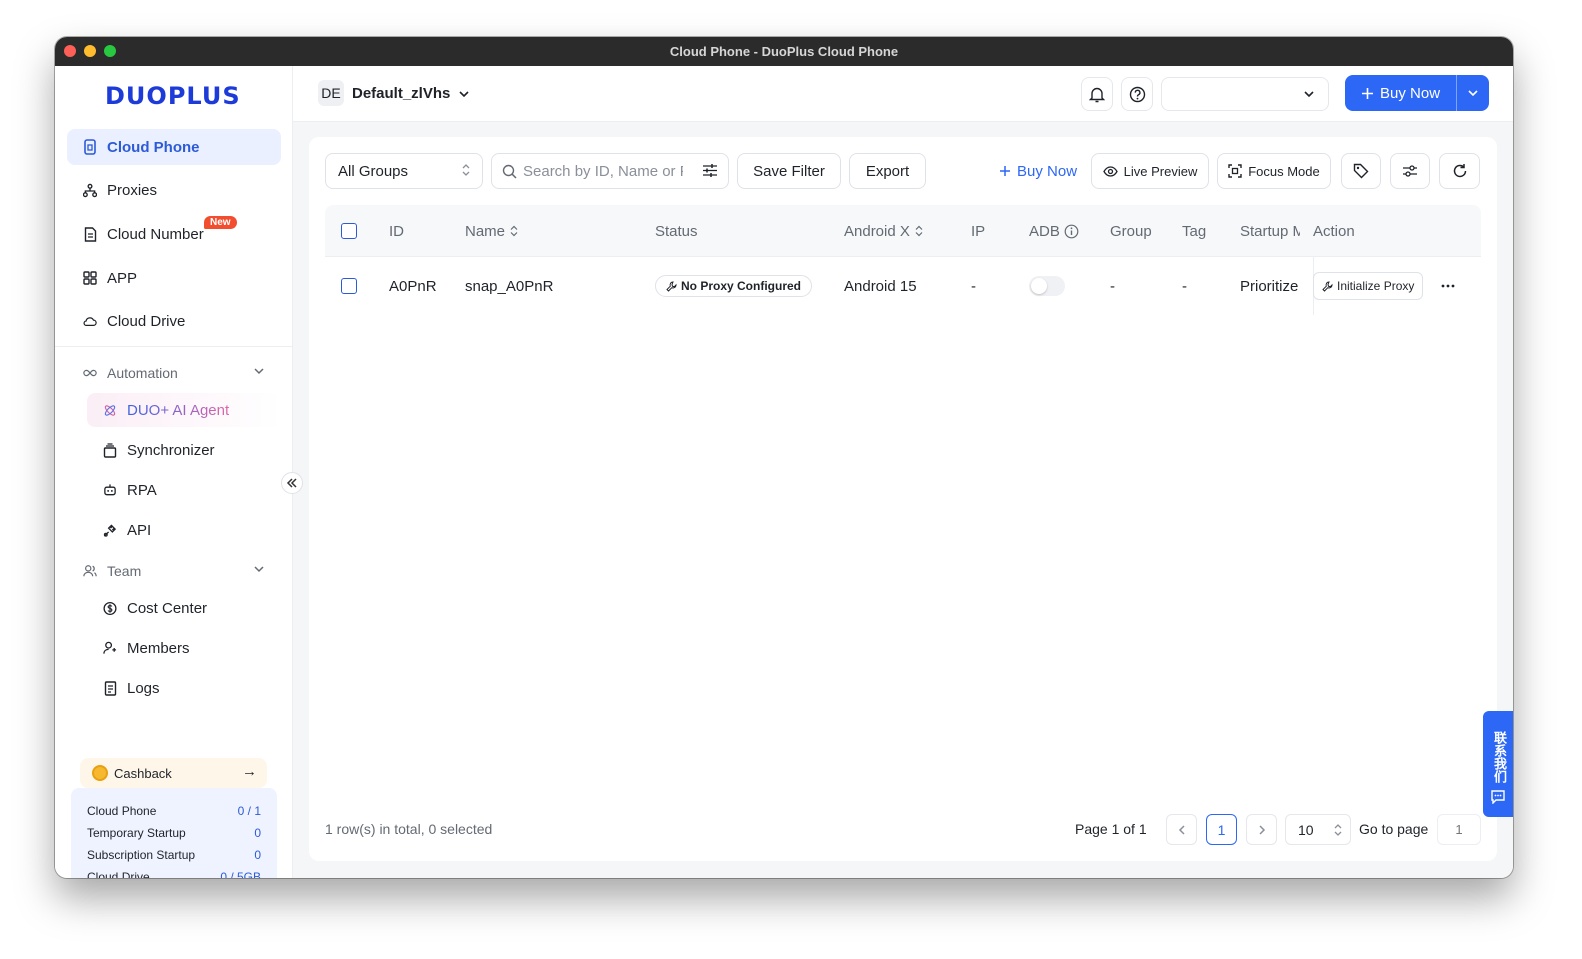 This screenshot has height=959, width=1582. I want to click on group-select: All Groups, so click(404, 171).